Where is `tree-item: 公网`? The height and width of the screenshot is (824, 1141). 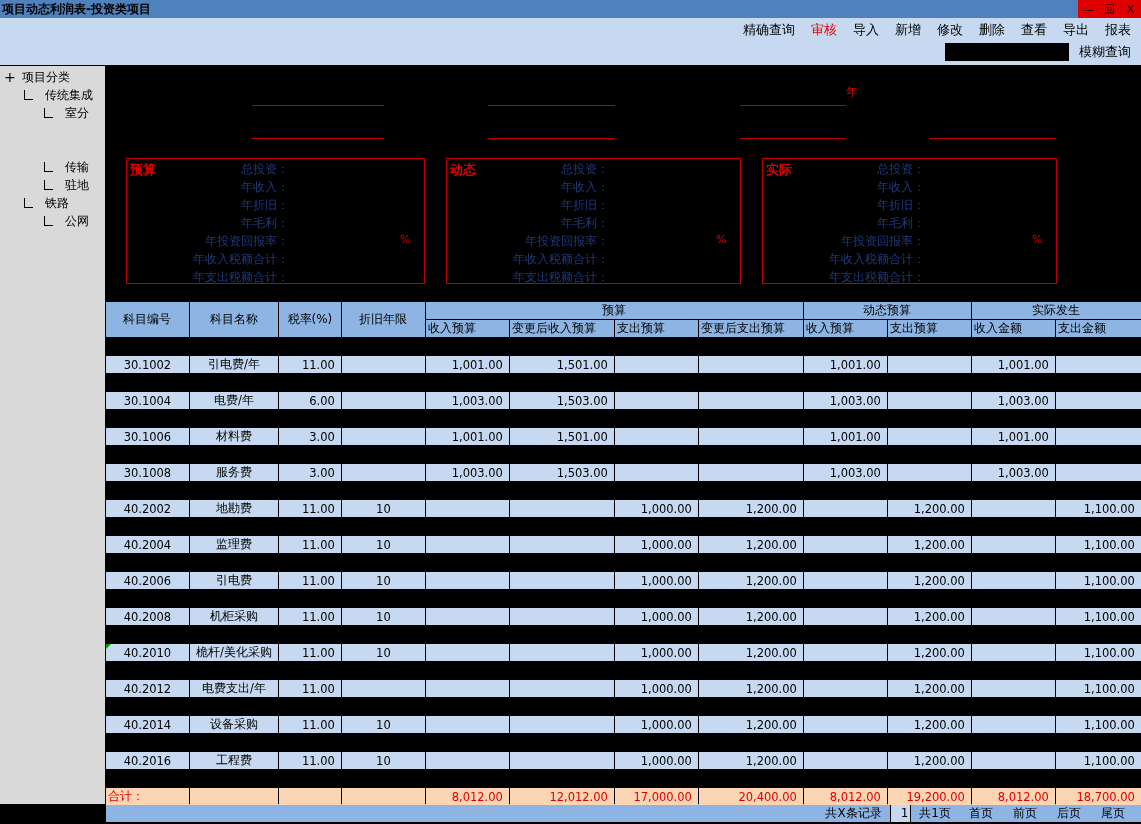
tree-item: 公网 is located at coordinates (77, 221).